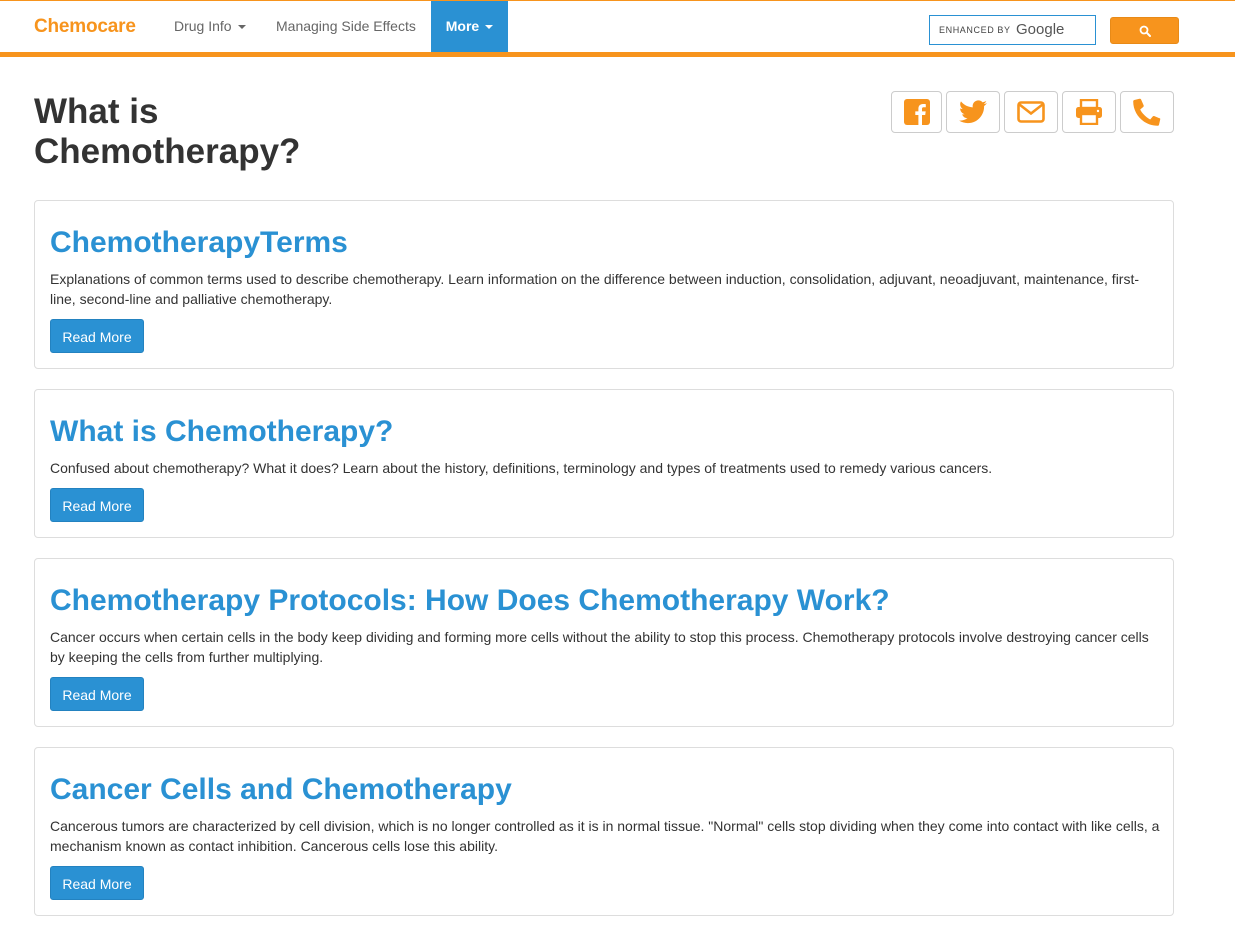  I want to click on twitter-icon, so click(973, 112).